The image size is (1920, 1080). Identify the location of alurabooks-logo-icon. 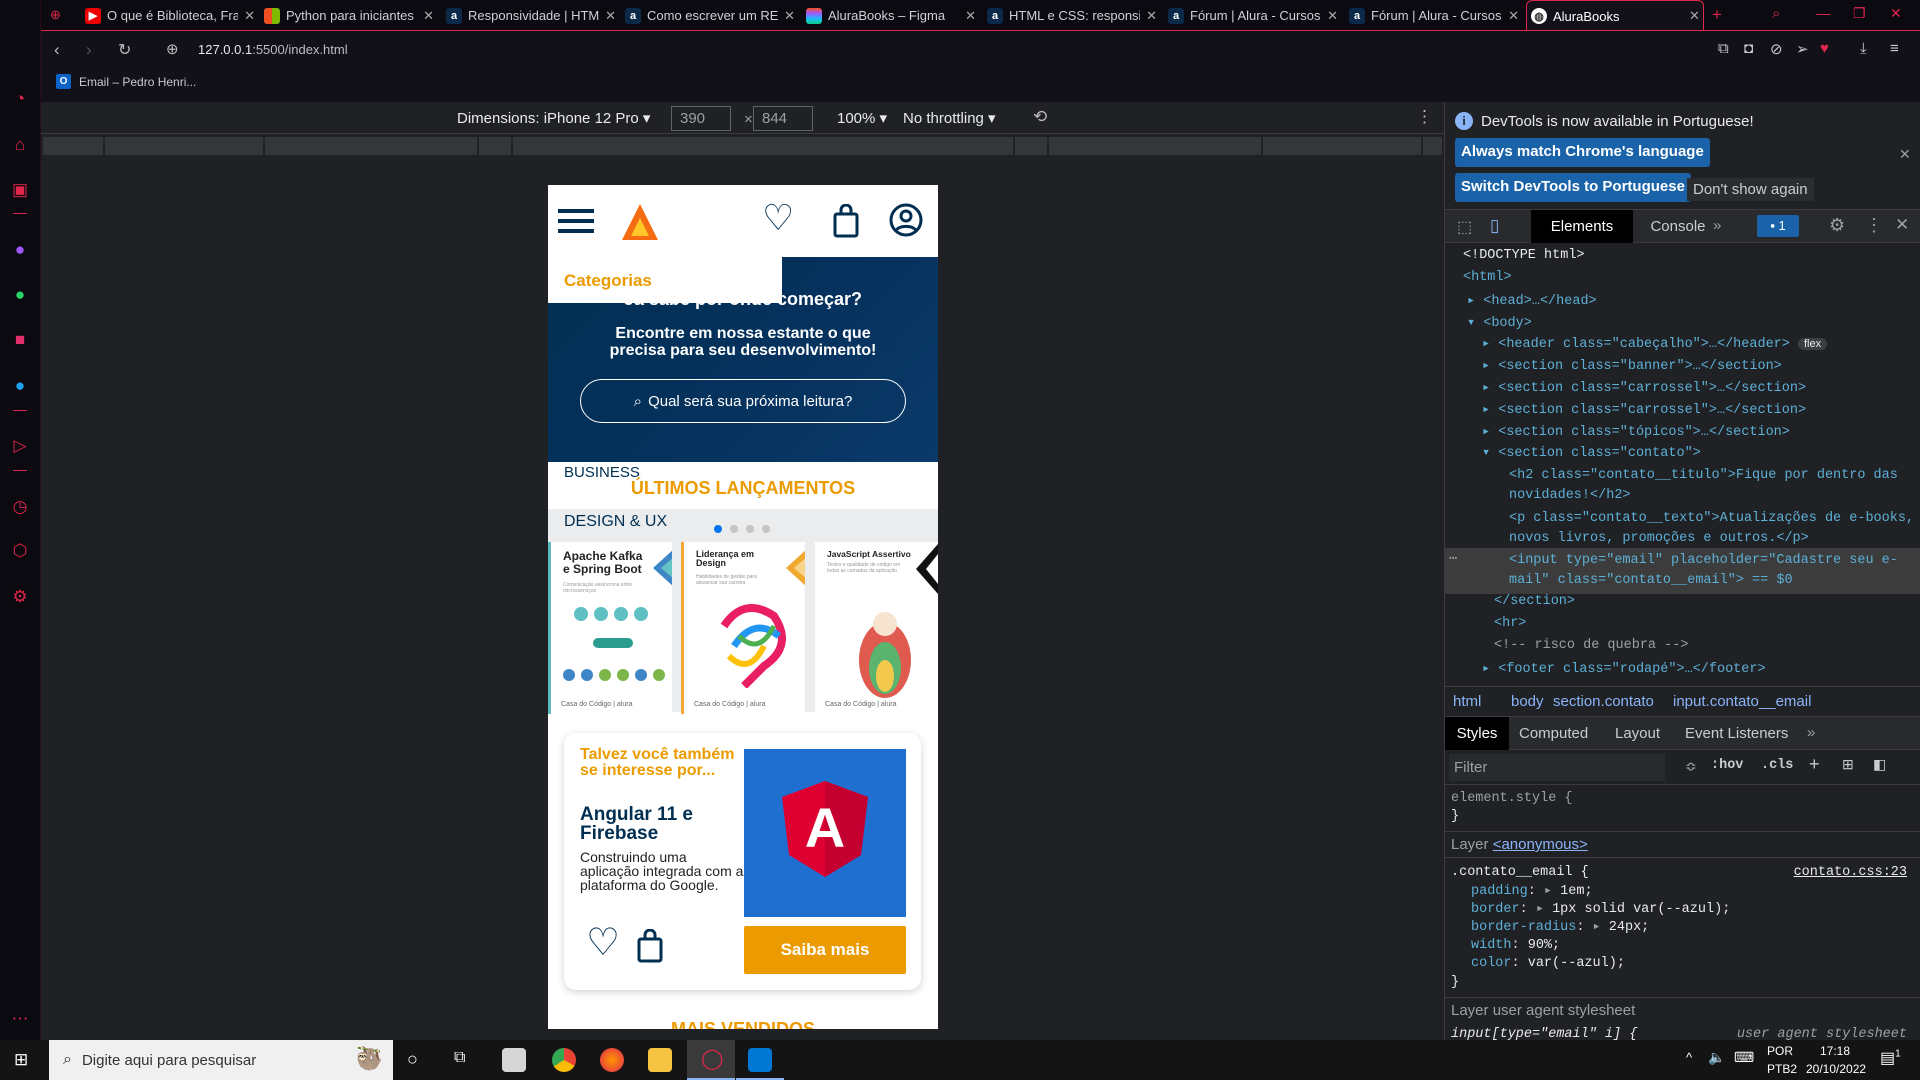
(640, 222).